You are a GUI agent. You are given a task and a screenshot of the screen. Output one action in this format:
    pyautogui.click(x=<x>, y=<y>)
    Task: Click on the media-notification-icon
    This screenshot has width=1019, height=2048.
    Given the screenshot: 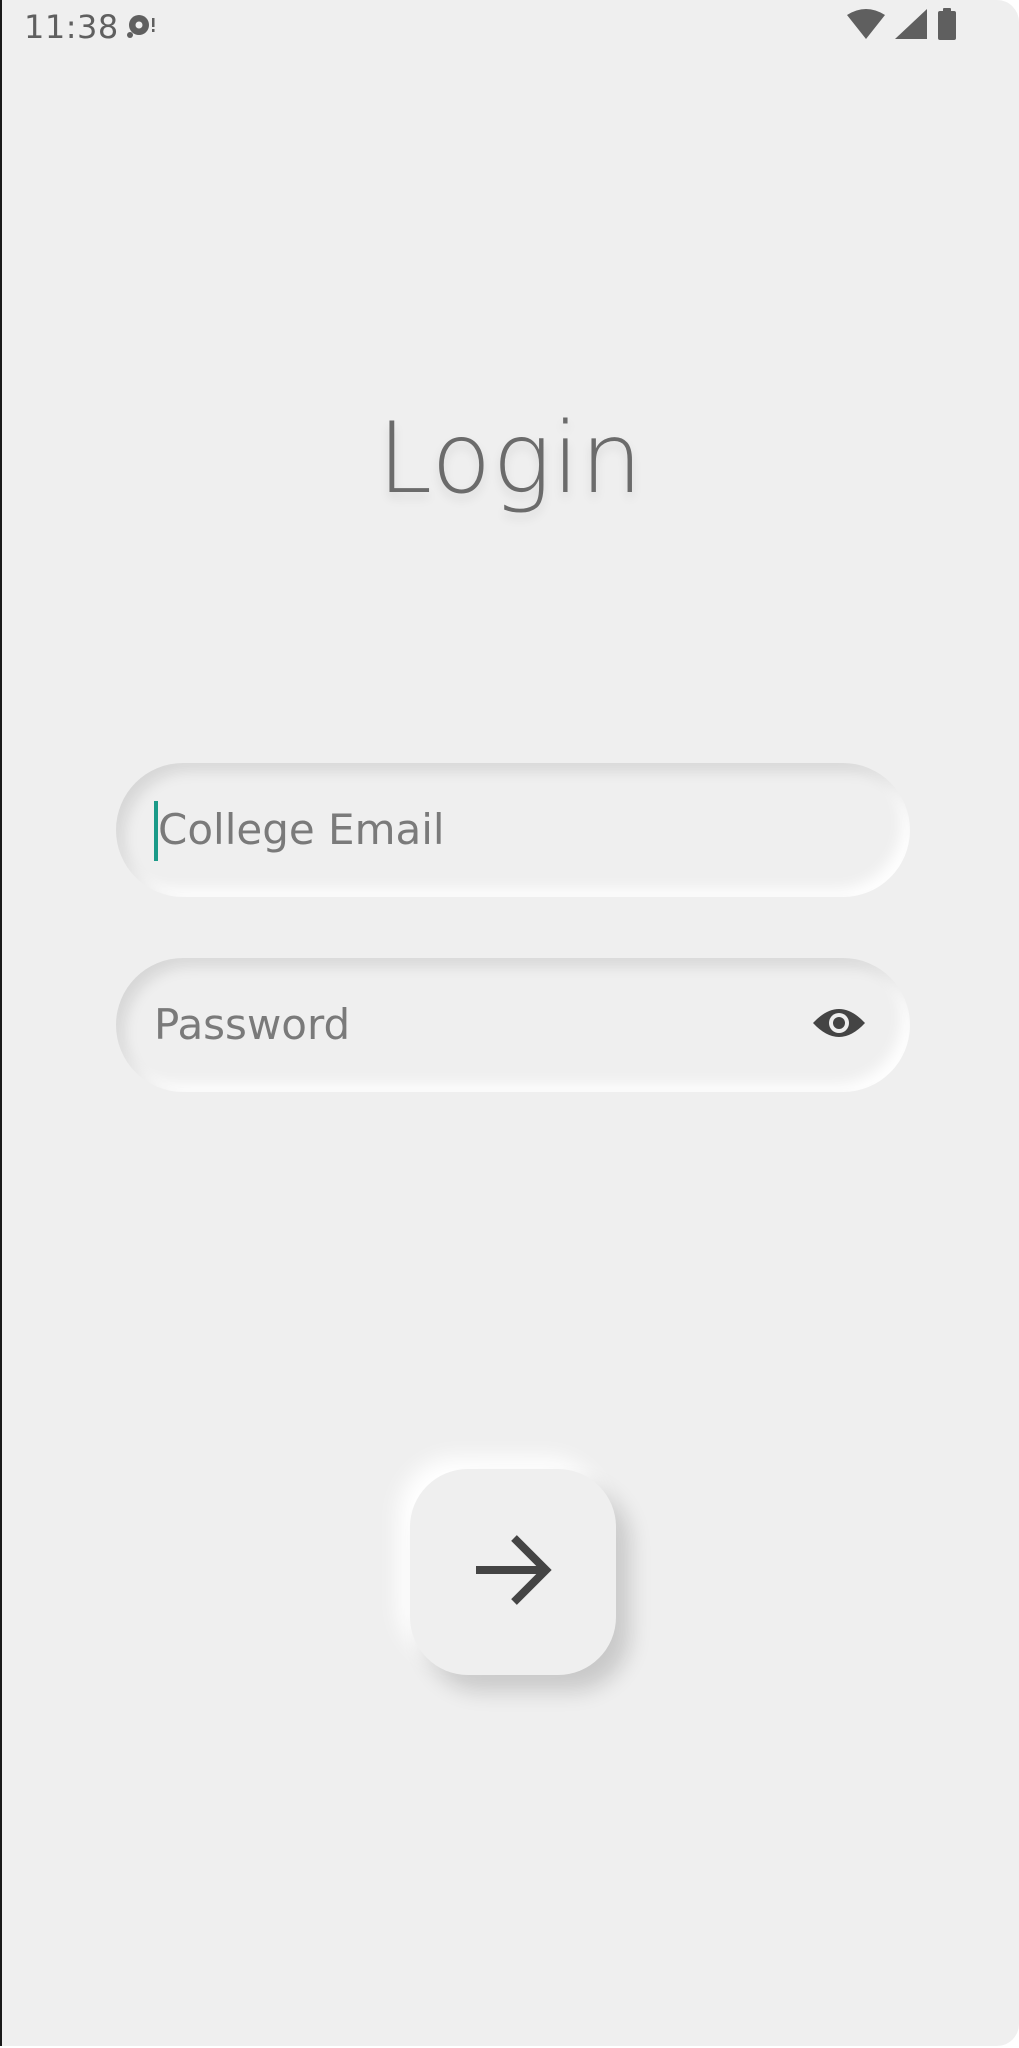 What is the action you would take?
    pyautogui.click(x=142, y=26)
    